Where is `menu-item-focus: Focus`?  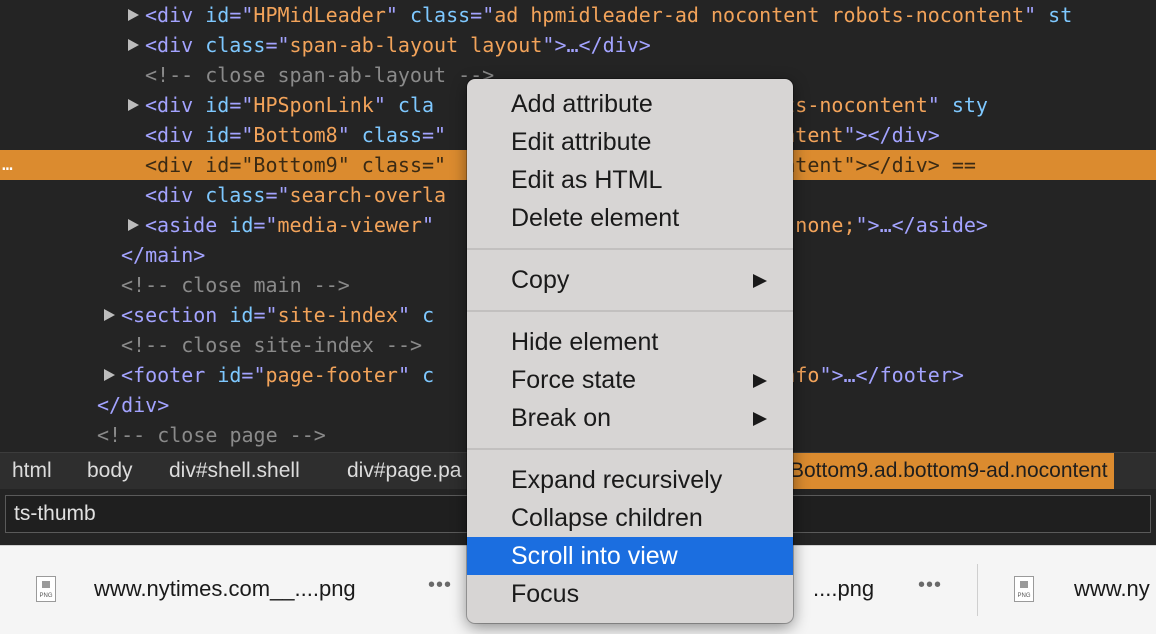
menu-item-focus: Focus is located at coordinates (630, 594).